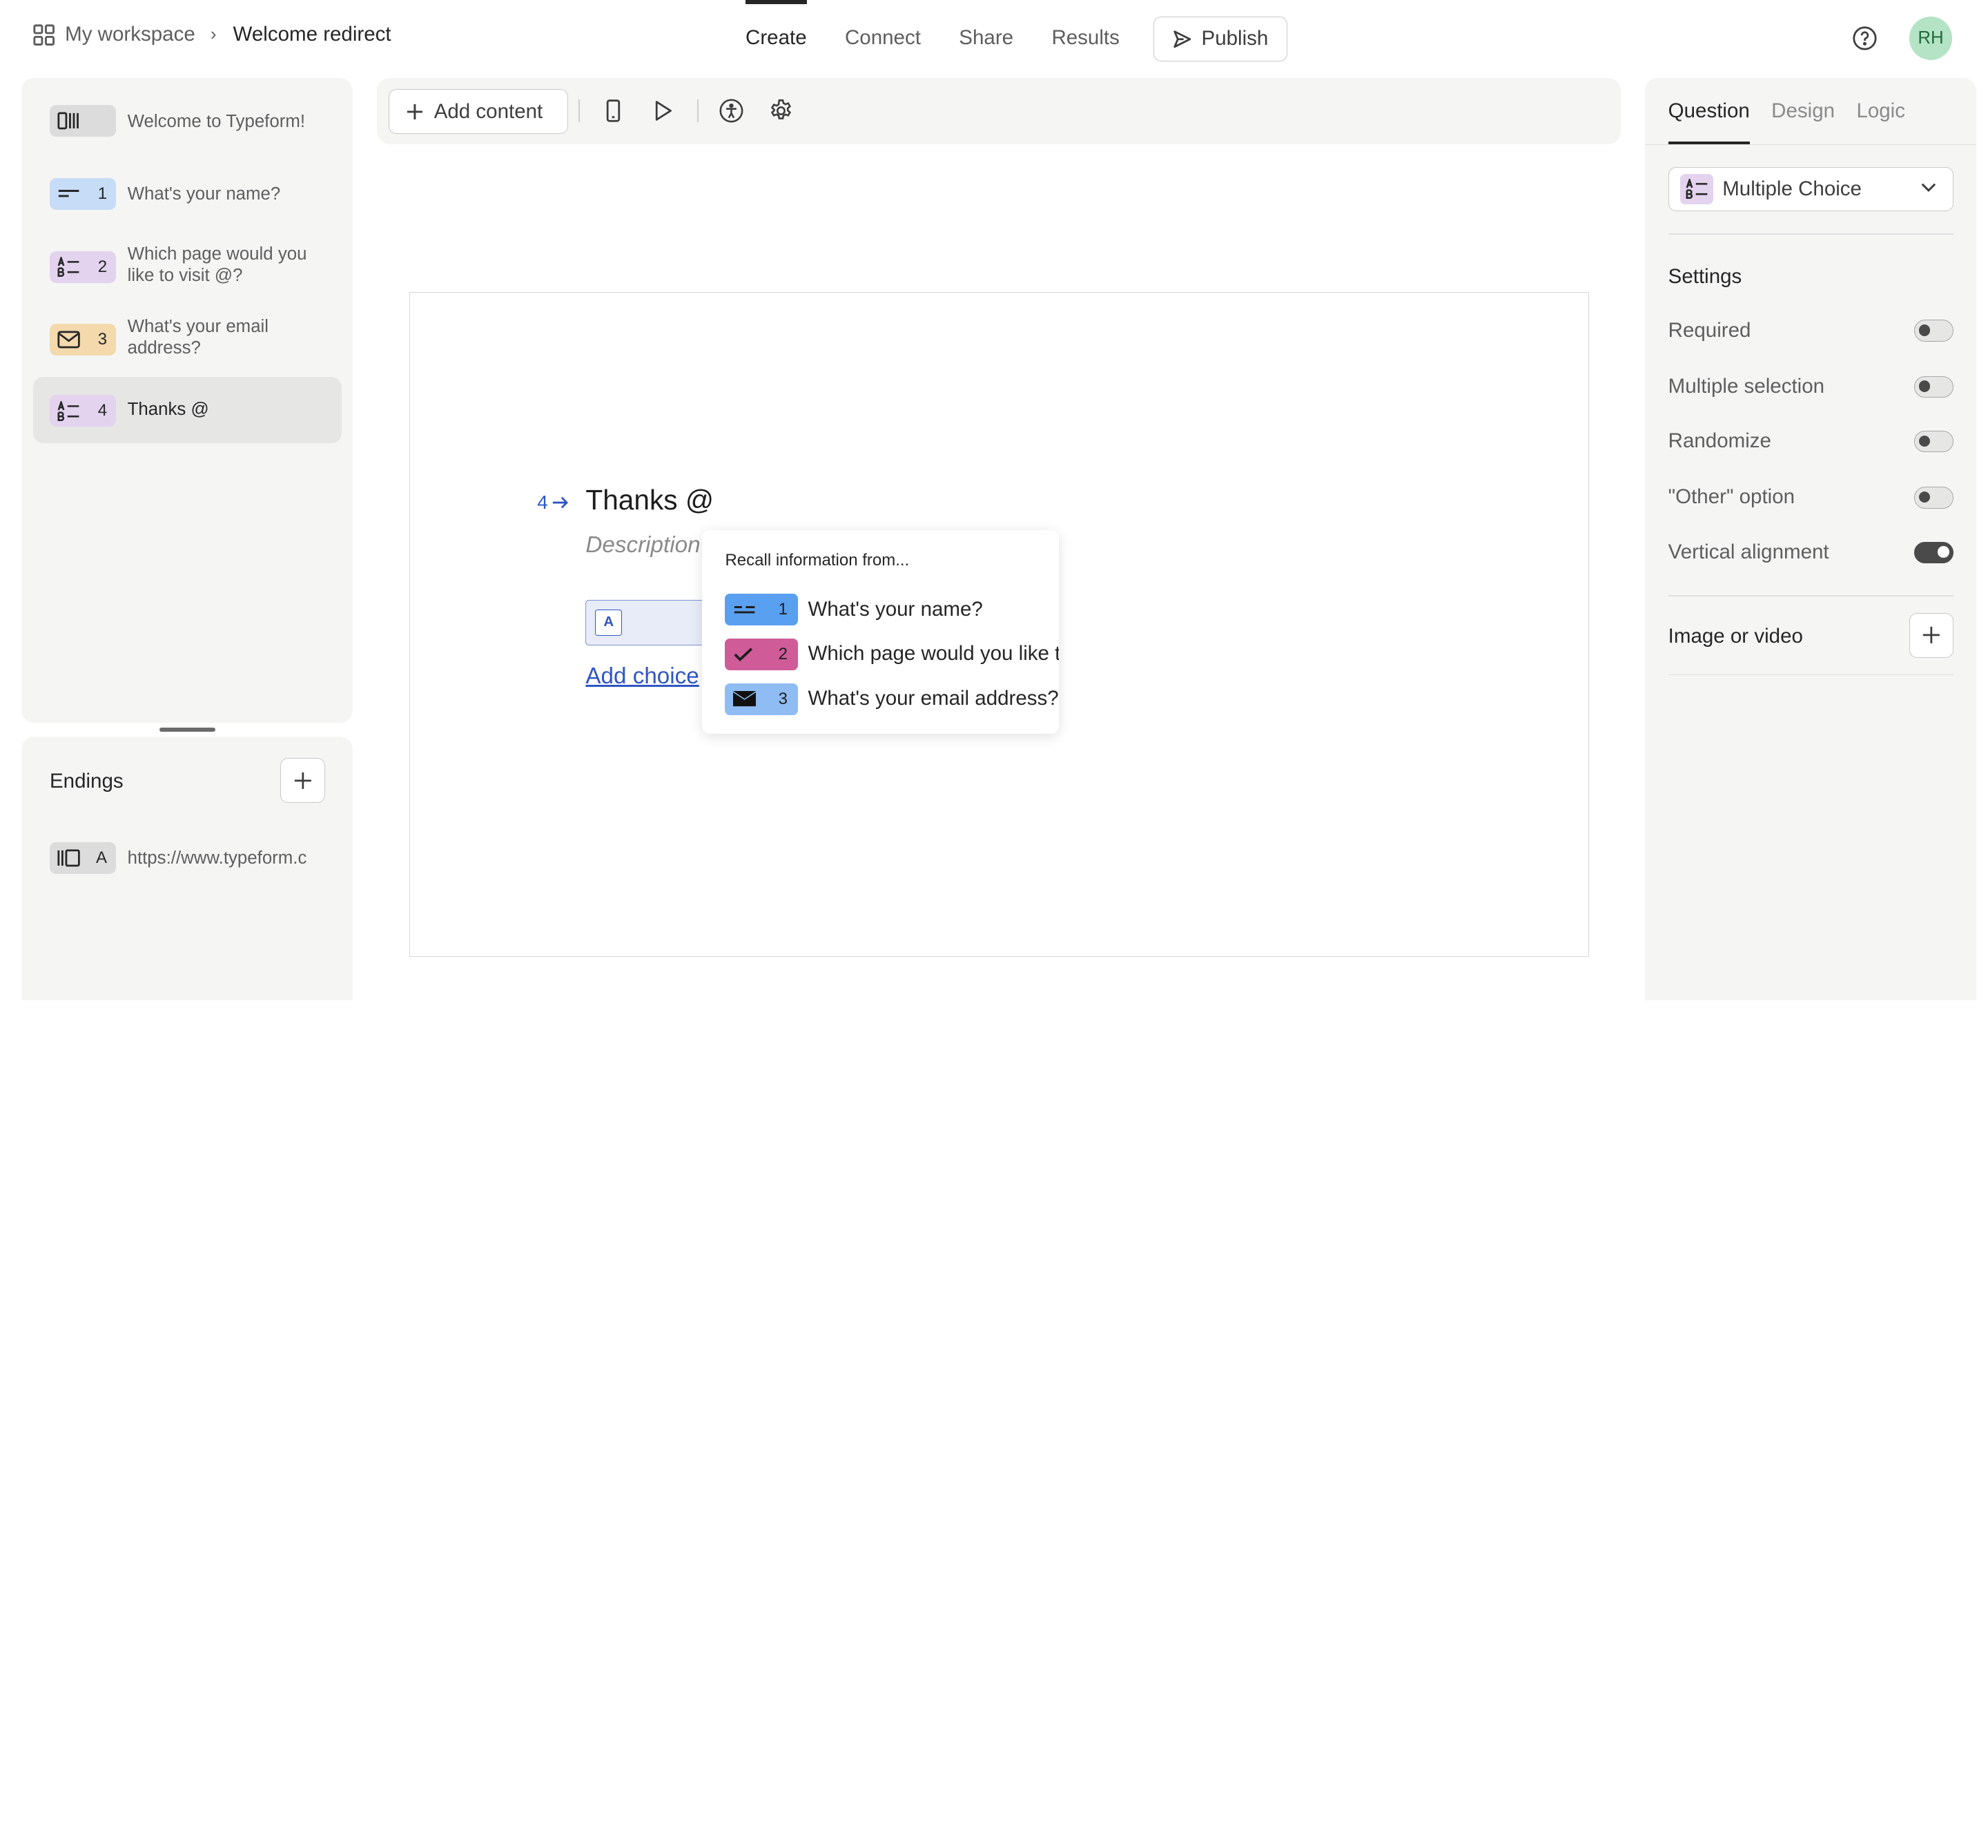 This screenshot has width=1988, height=1848. I want to click on add-image-button, so click(1931, 635).